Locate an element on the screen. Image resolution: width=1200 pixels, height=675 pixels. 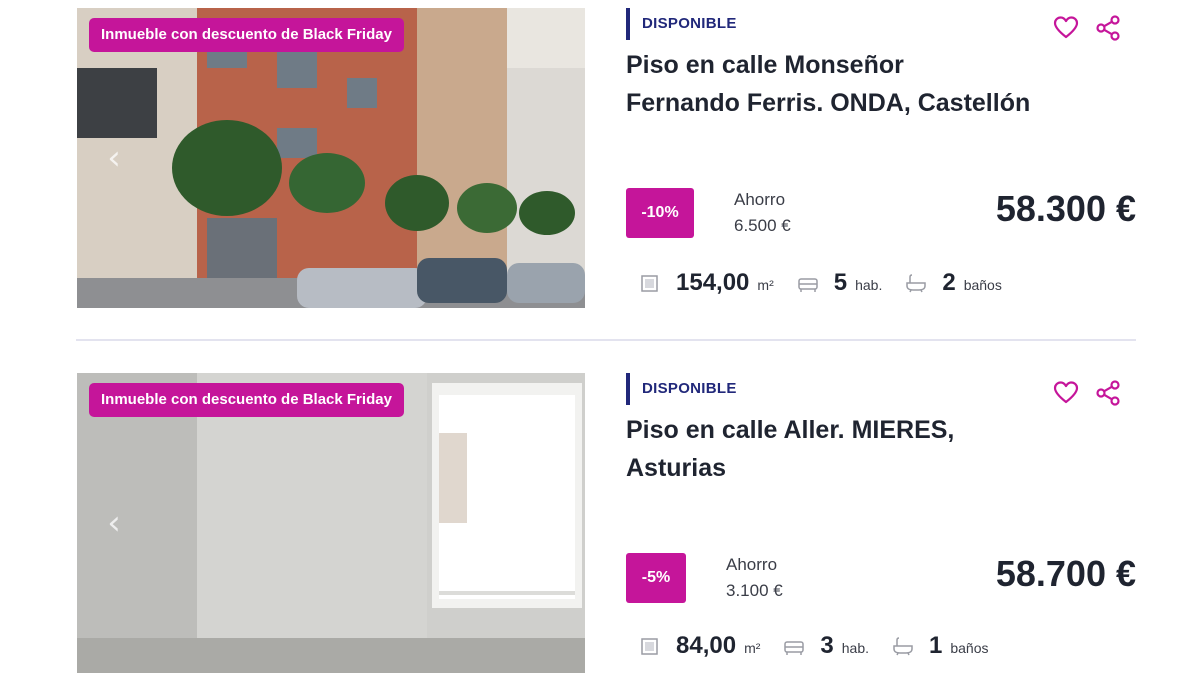
rooms-feature: 3 hab. is located at coordinates (825, 646).